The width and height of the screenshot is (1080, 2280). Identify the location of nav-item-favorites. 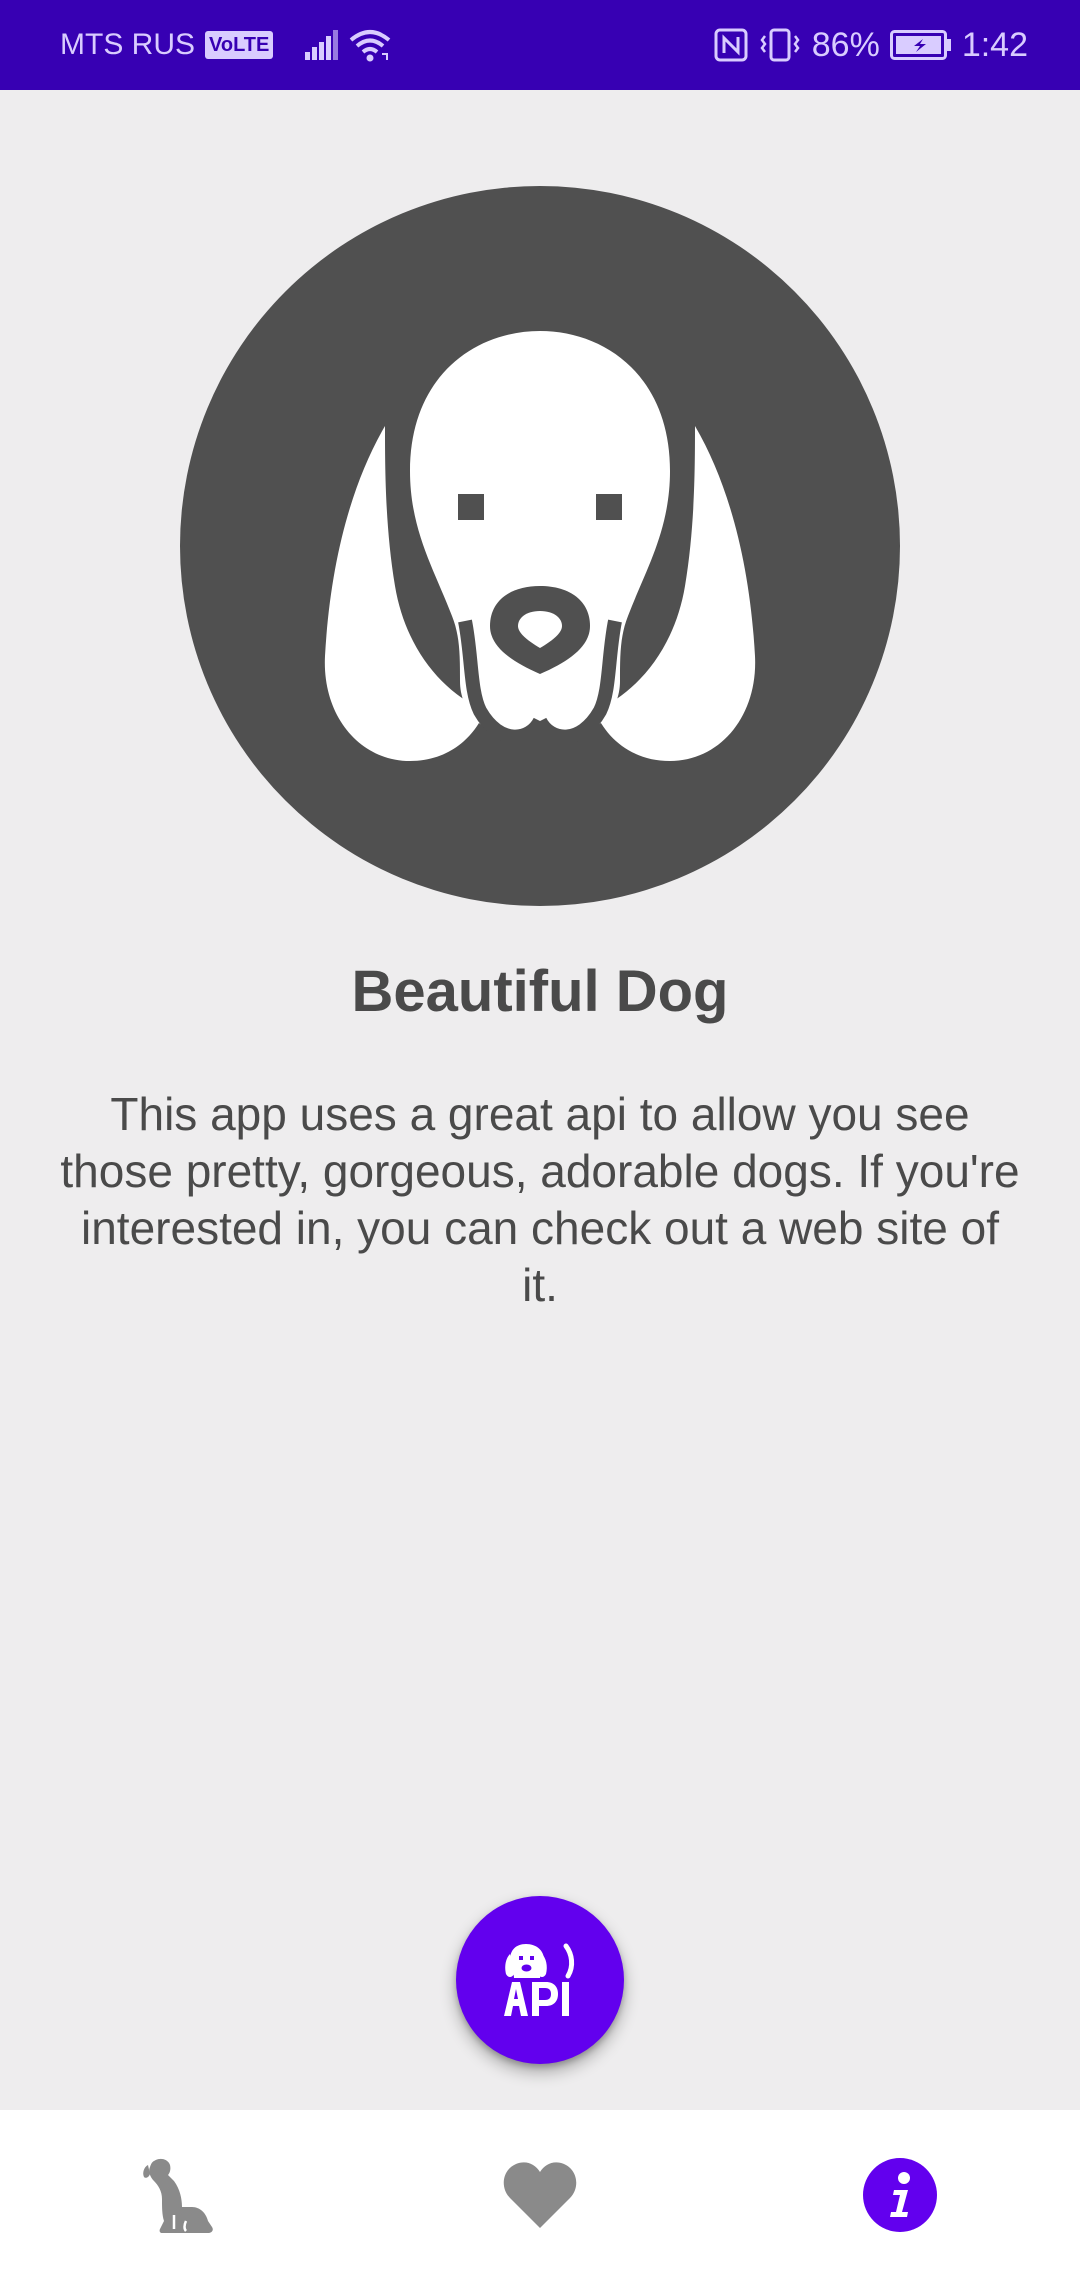
(540, 2195).